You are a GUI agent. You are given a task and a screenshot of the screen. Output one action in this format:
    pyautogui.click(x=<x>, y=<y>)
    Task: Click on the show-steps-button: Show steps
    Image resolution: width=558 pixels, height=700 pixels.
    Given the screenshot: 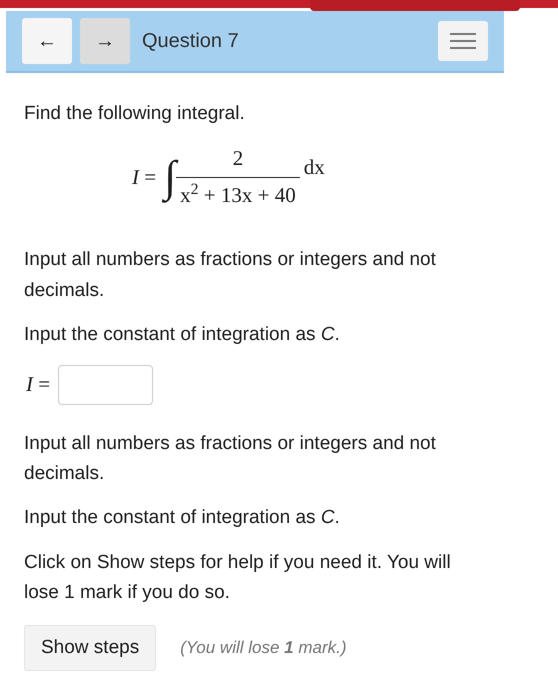 What is the action you would take?
    pyautogui.click(x=90, y=648)
    